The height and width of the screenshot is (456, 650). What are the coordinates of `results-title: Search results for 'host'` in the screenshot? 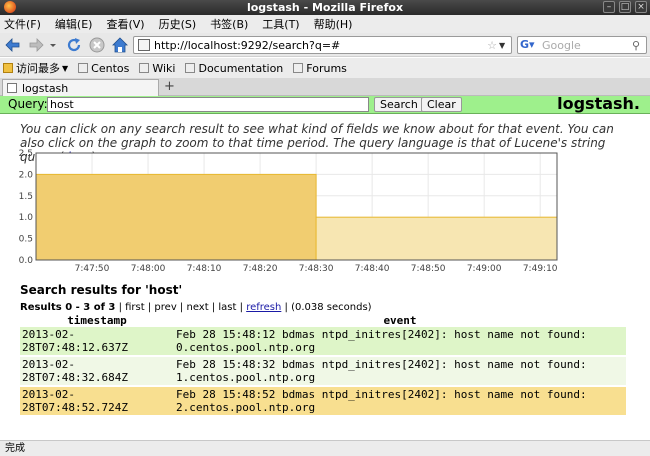 It's located at (101, 290).